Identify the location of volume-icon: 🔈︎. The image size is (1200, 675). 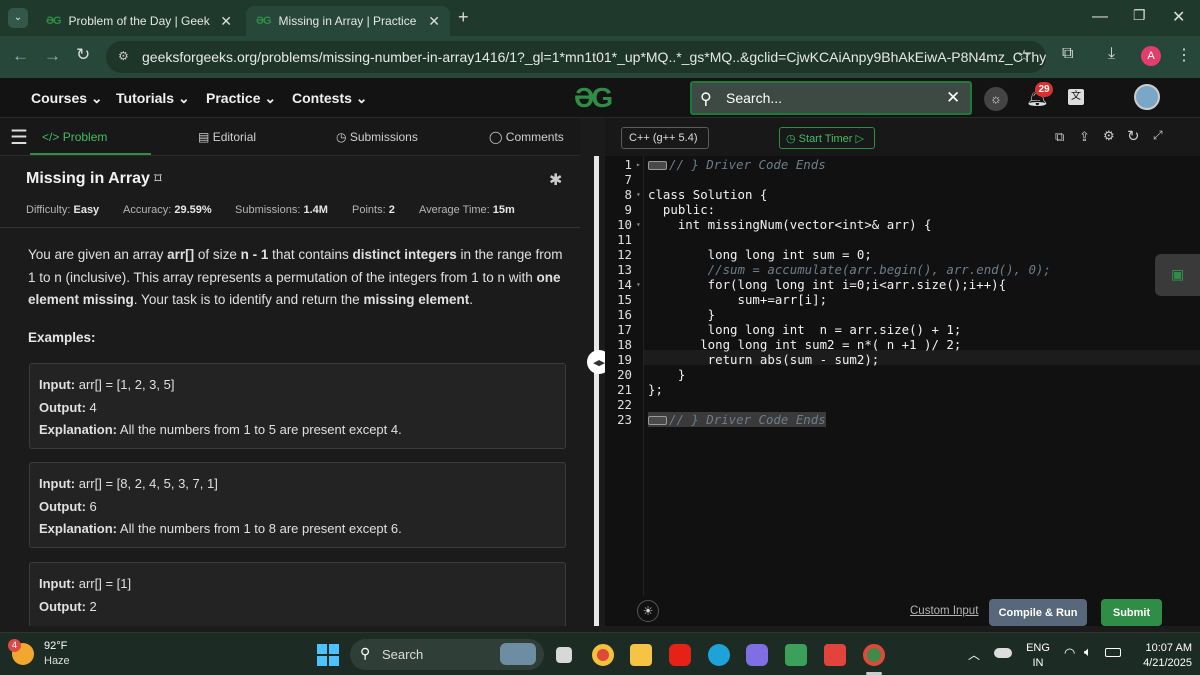
(1088, 652).